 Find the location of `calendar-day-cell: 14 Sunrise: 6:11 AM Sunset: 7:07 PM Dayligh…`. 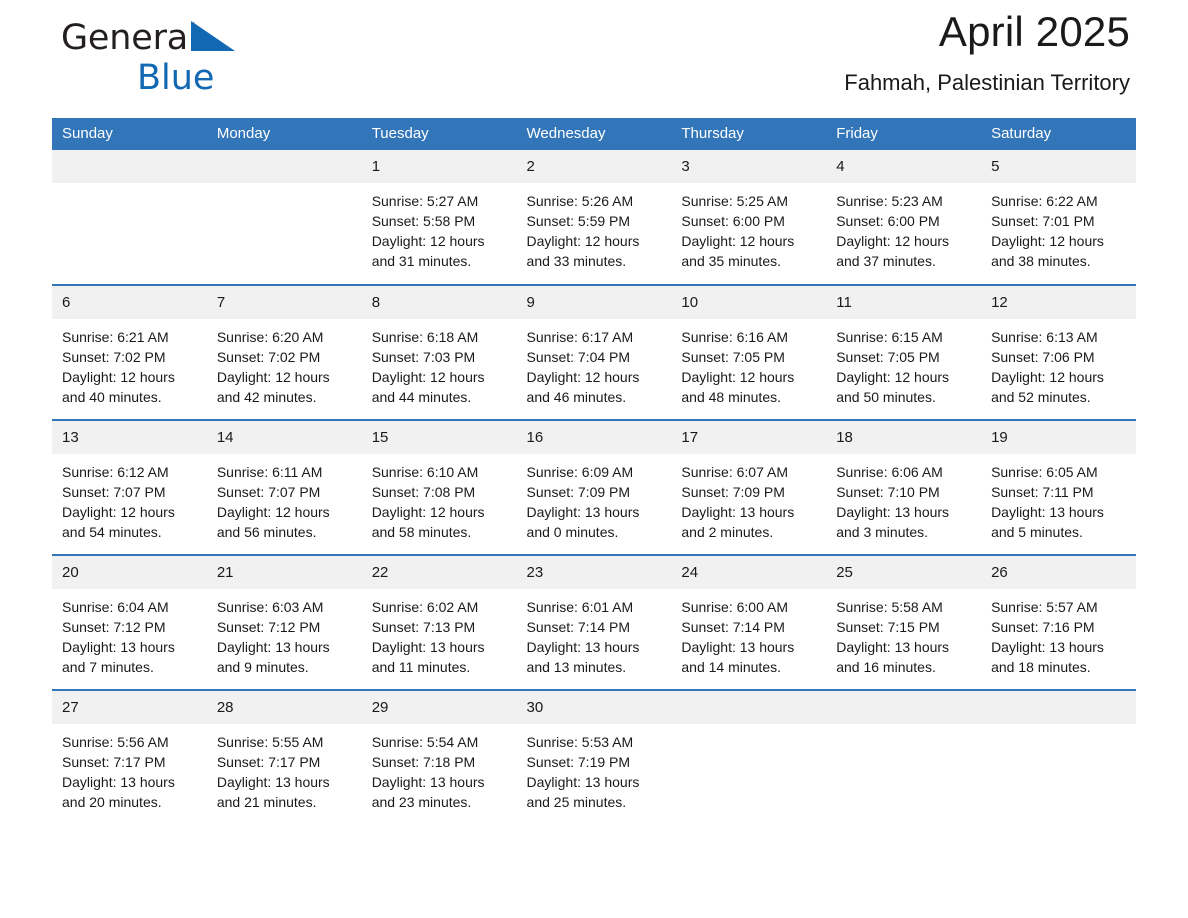

calendar-day-cell: 14 Sunrise: 6:11 AM Sunset: 7:07 PM Dayligh… is located at coordinates (284, 487).